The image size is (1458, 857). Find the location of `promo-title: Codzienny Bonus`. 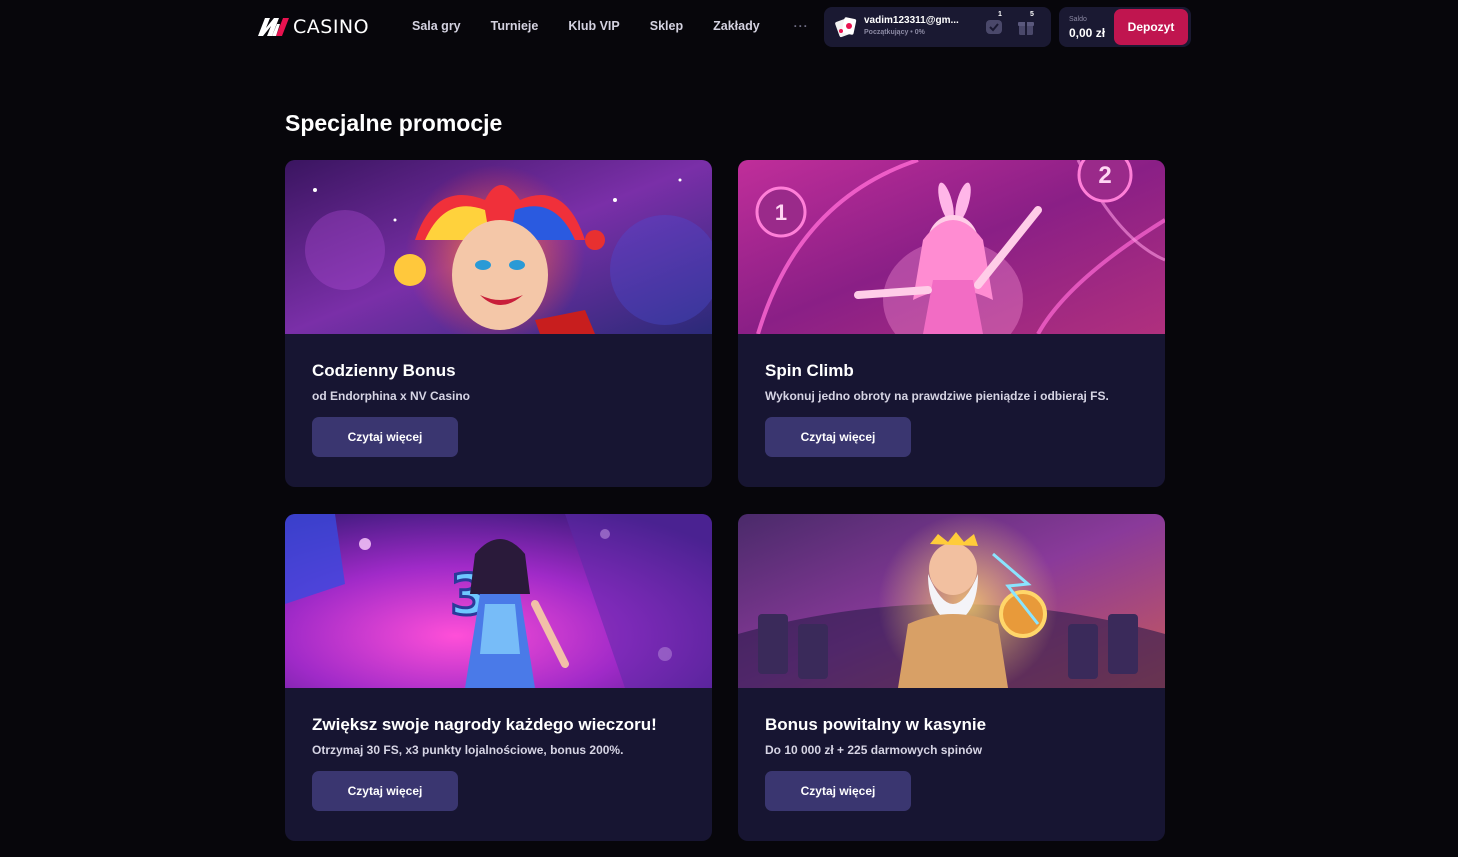

promo-title: Codzienny Bonus is located at coordinates (384, 370).